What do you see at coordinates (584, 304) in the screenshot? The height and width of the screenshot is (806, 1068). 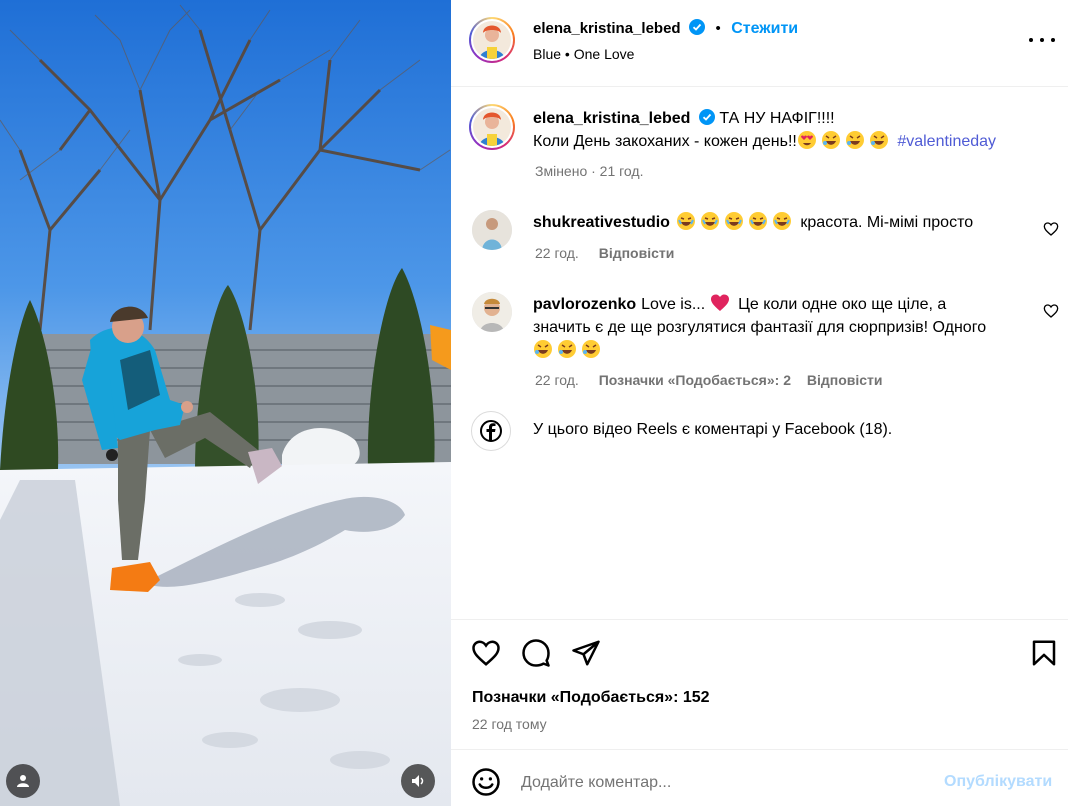 I see `comment-username: pavlorozenko` at bounding box center [584, 304].